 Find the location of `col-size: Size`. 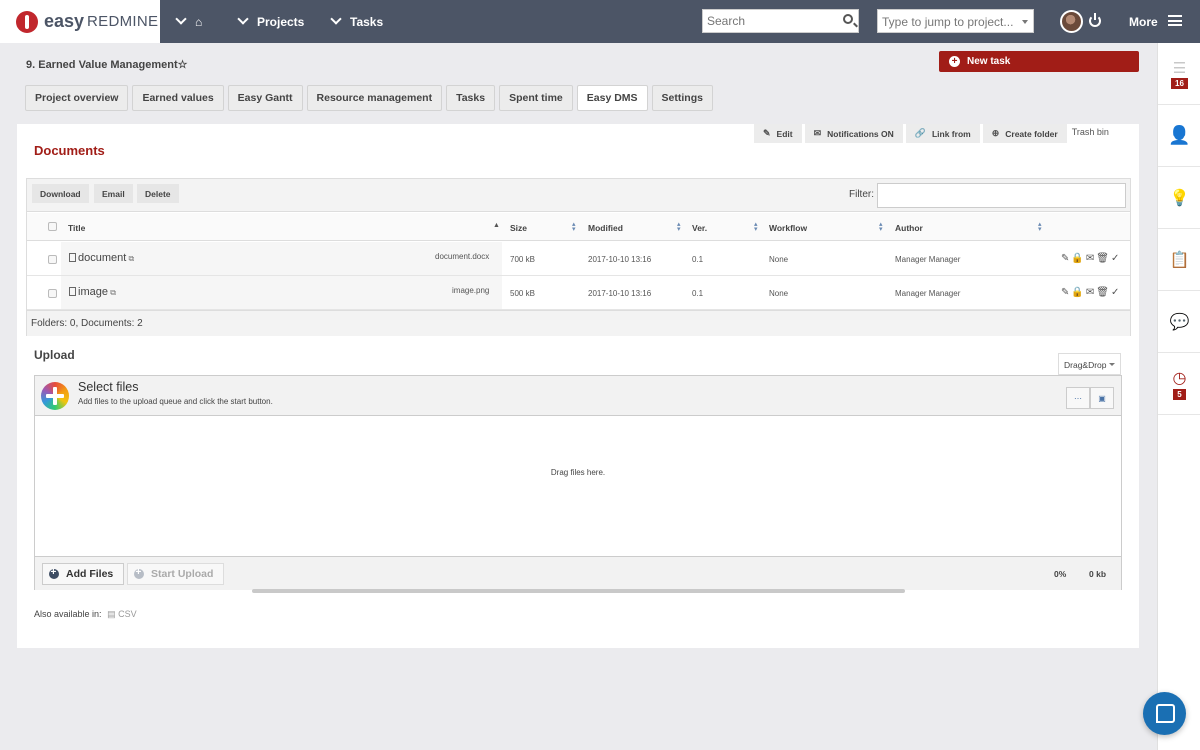

col-size: Size is located at coordinates (518, 228).